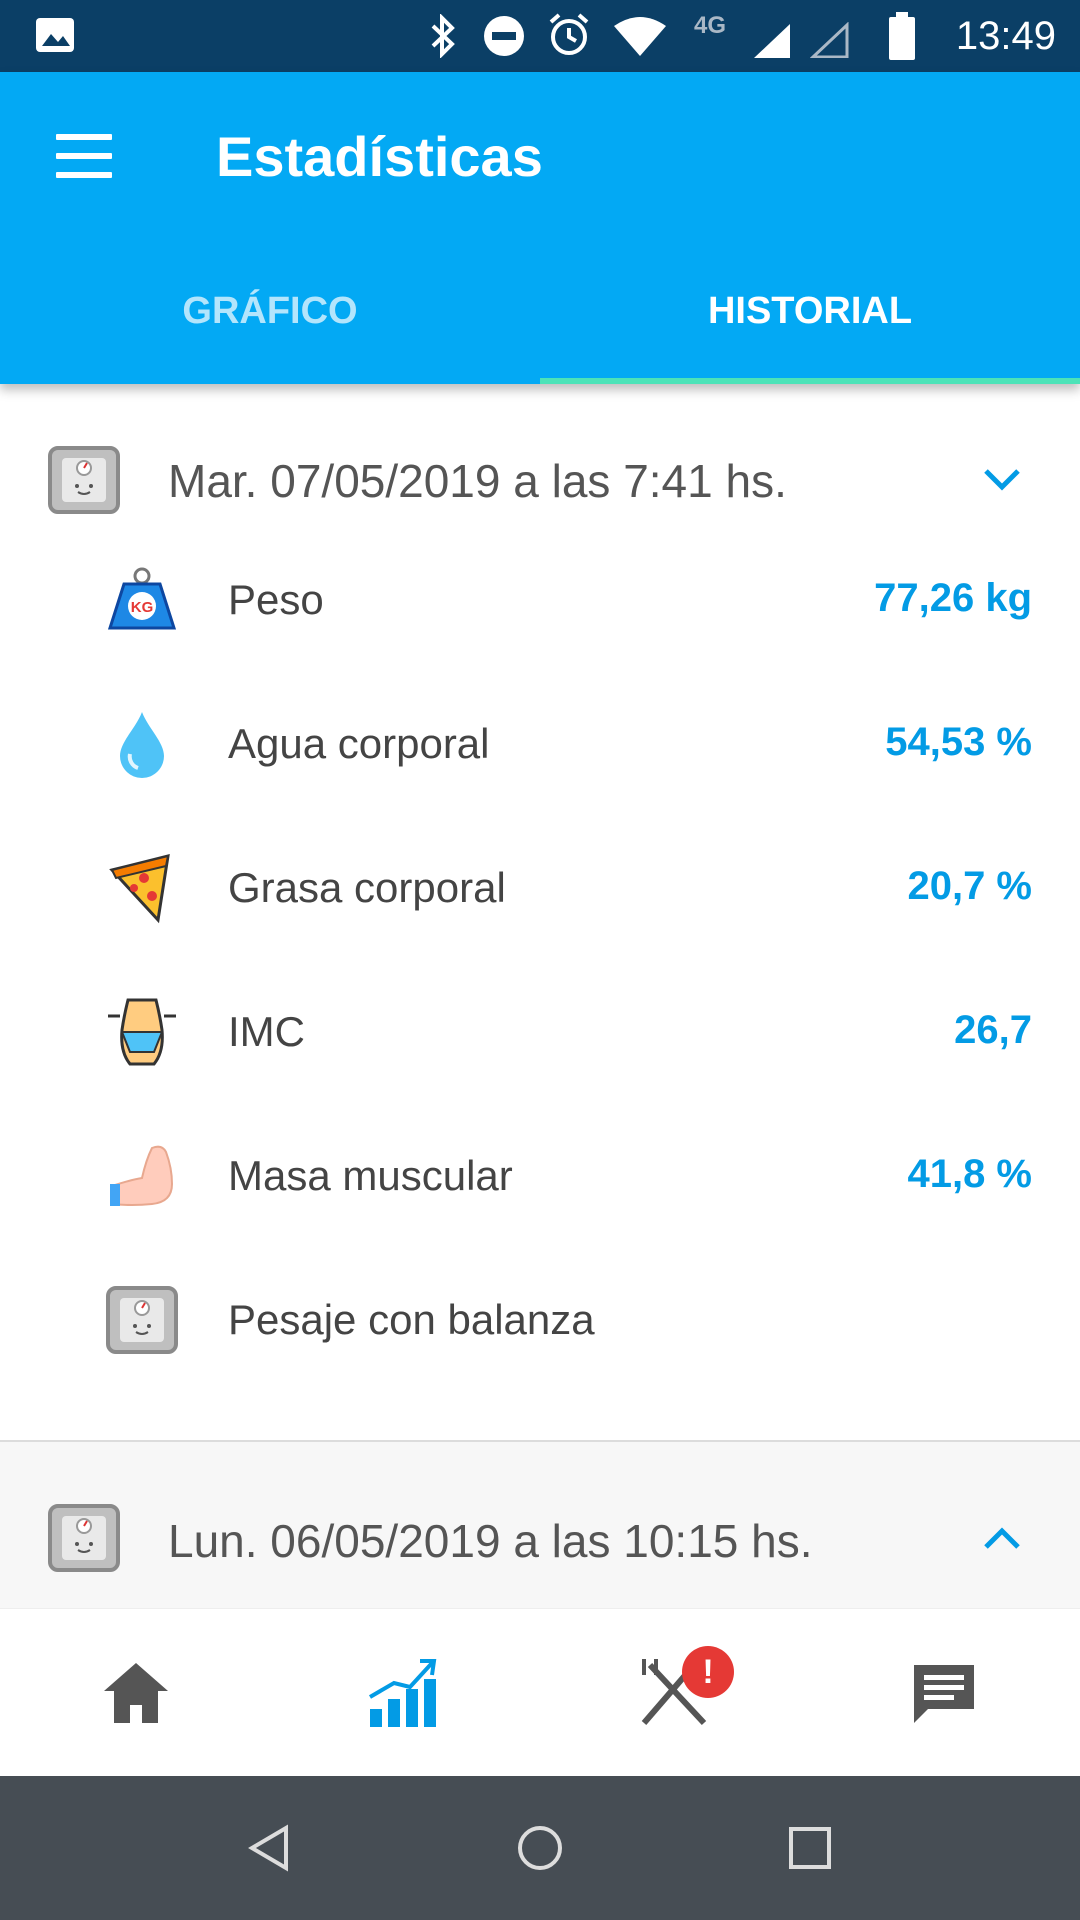 Image resolution: width=1080 pixels, height=1920 pixels. Describe the element at coordinates (810, 311) in the screenshot. I see `tab-historial: HISTORIAL` at that location.